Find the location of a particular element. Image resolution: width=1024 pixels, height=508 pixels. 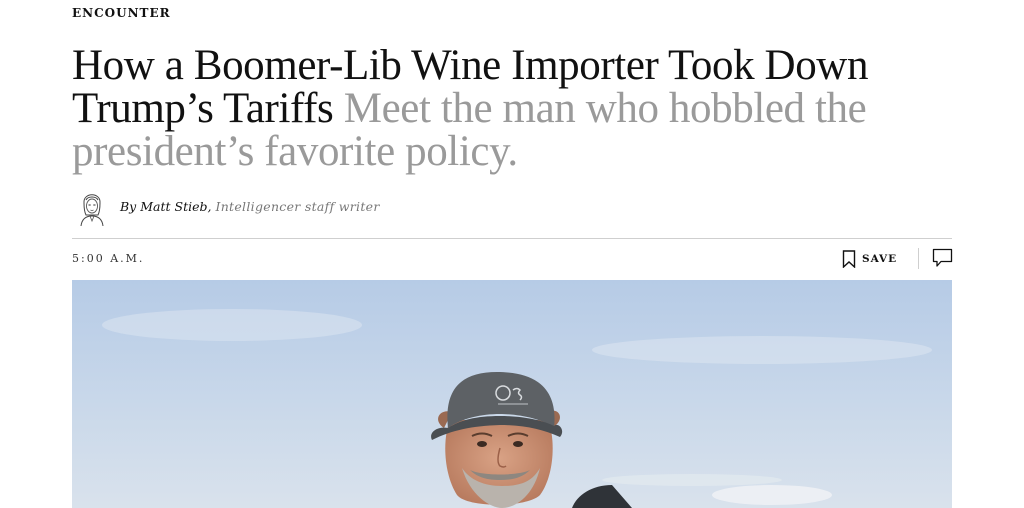

publish-timestamp: 5:00 A.M. is located at coordinates (108, 258).